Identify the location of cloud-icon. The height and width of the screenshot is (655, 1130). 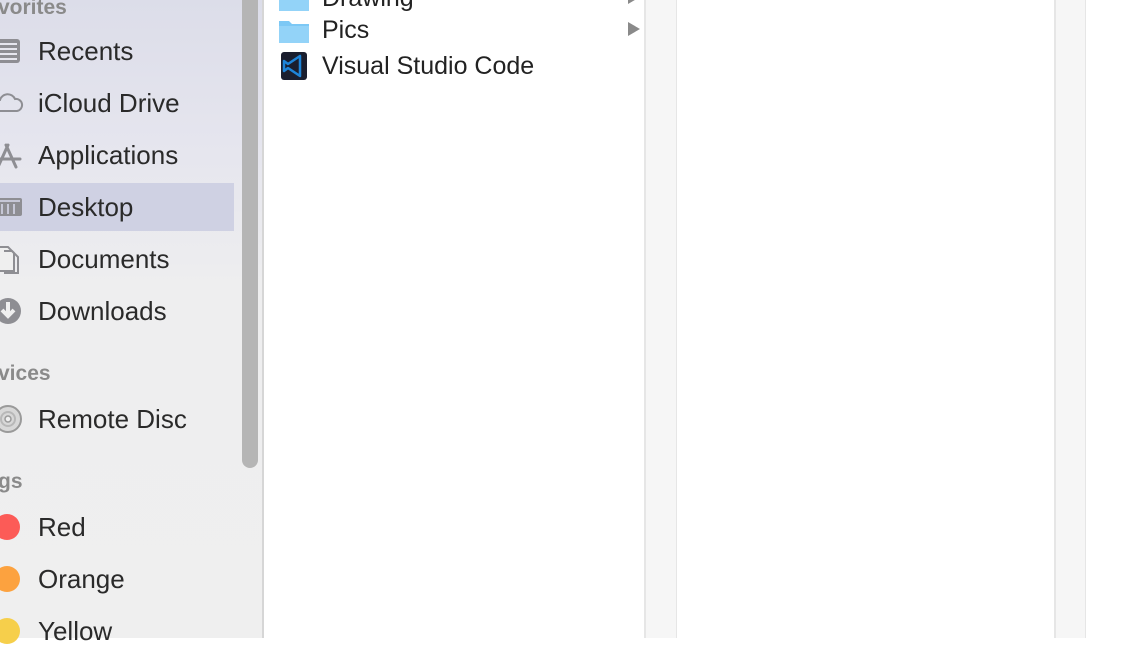
(12, 102).